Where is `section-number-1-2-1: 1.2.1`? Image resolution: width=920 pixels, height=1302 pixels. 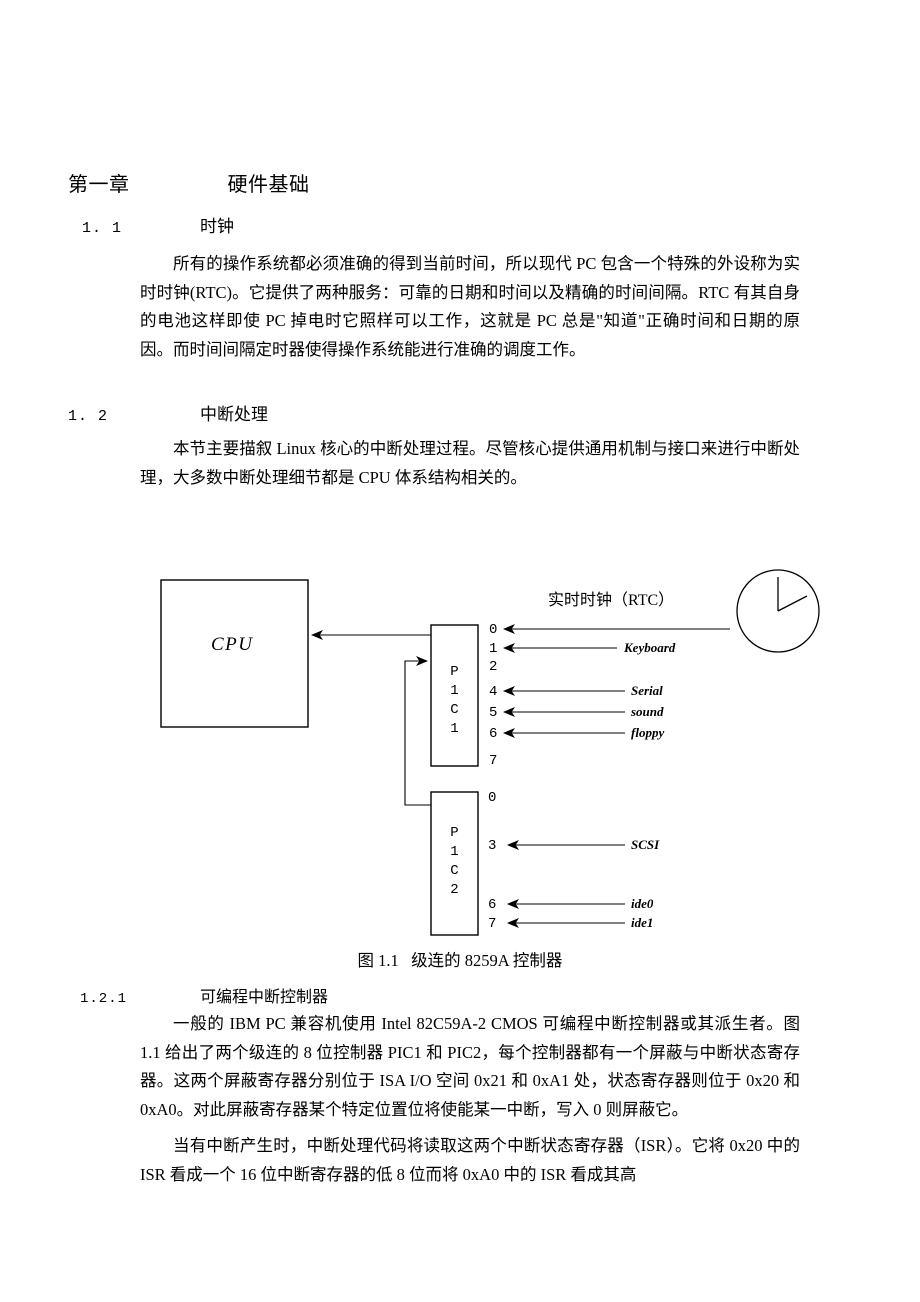 section-number-1-2-1: 1.2.1 is located at coordinates (104, 999).